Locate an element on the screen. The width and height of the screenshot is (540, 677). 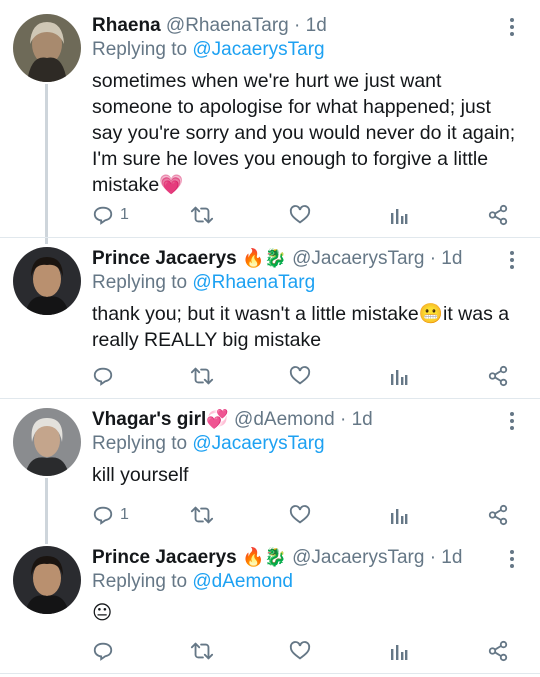
tweet-text: 😐 is located at coordinates (102, 613).